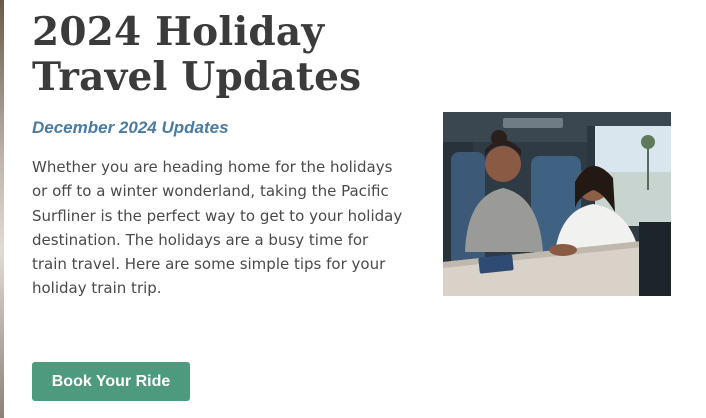 The width and height of the screenshot is (706, 418). I want to click on person-left-head, so click(503, 164).